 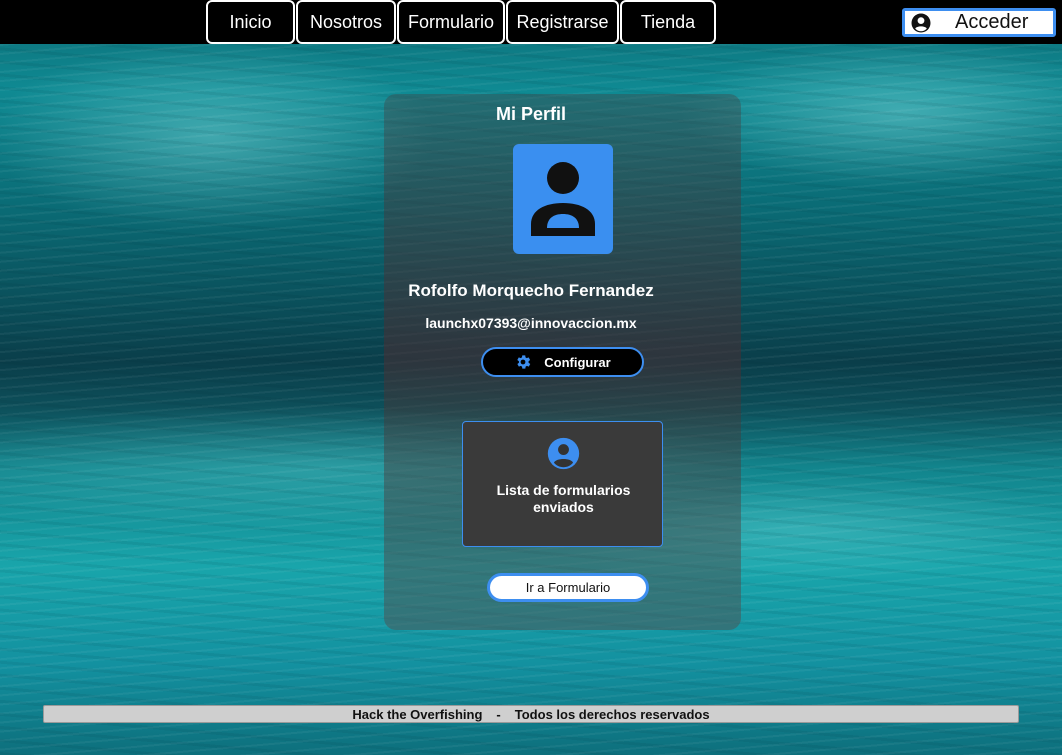 What do you see at coordinates (992, 22) in the screenshot?
I see `login-label: Acceder` at bounding box center [992, 22].